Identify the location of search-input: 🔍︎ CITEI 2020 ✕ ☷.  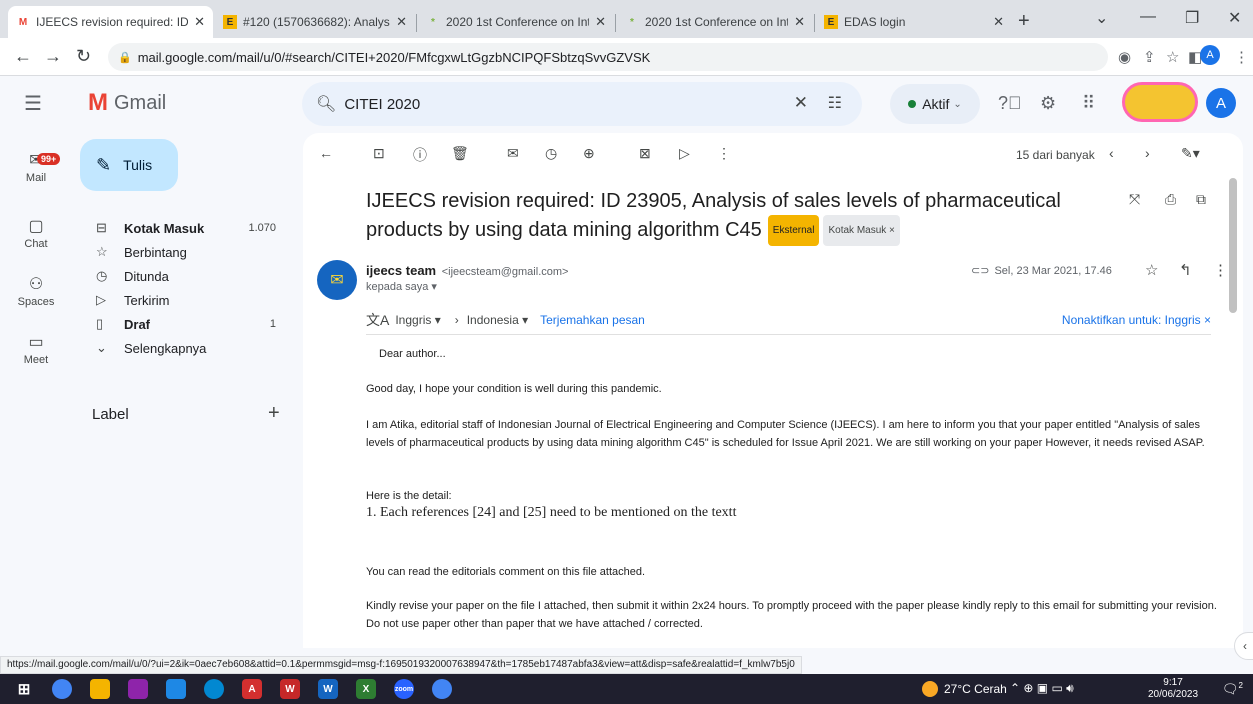
(582, 104).